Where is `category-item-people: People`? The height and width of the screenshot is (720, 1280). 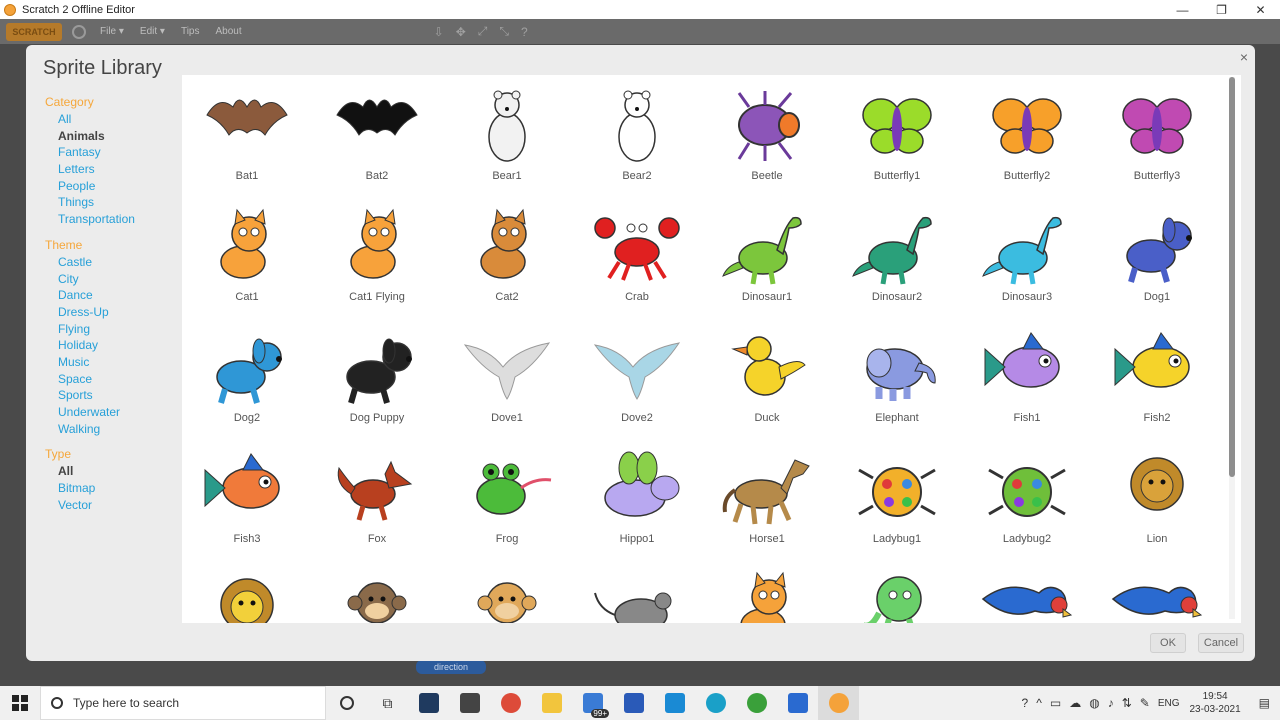 category-item-people: People is located at coordinates (112, 186).